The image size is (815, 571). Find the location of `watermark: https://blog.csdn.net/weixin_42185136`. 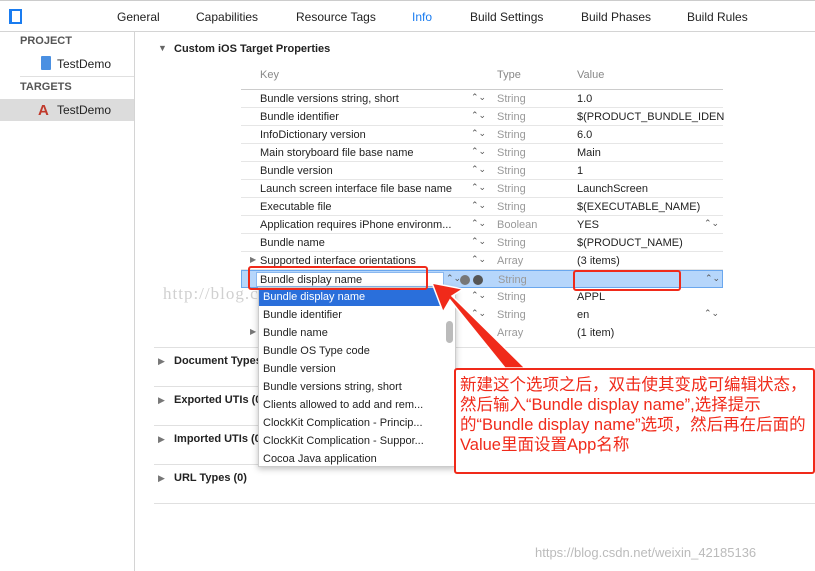

watermark: https://blog.csdn.net/weixin_42185136 is located at coordinates (646, 552).